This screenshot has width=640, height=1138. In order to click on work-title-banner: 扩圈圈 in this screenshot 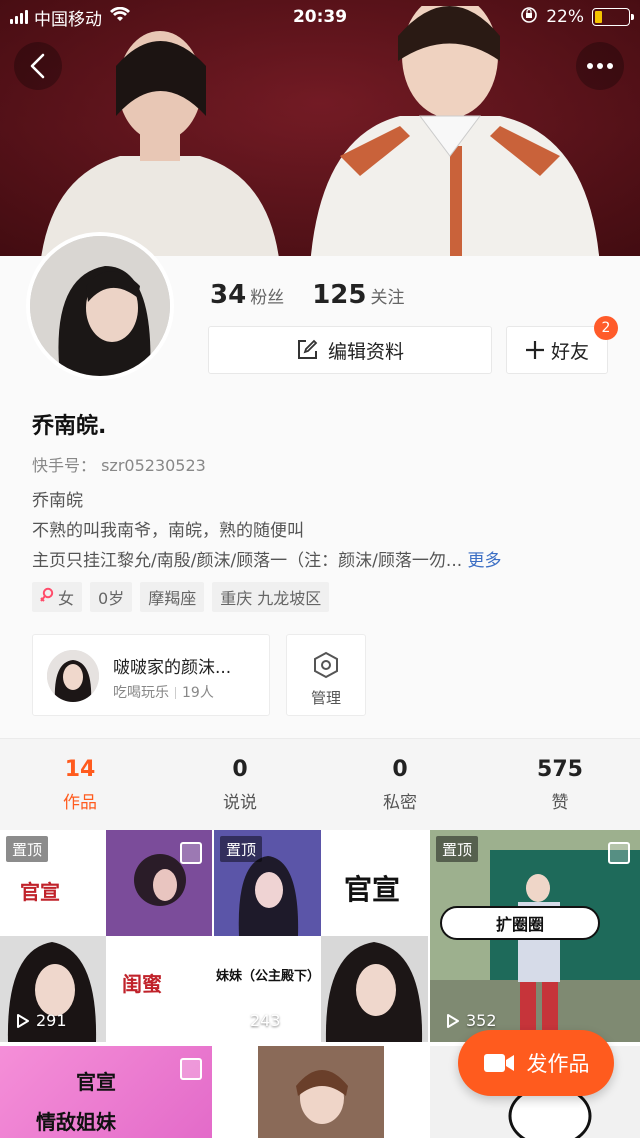, I will do `click(520, 923)`.